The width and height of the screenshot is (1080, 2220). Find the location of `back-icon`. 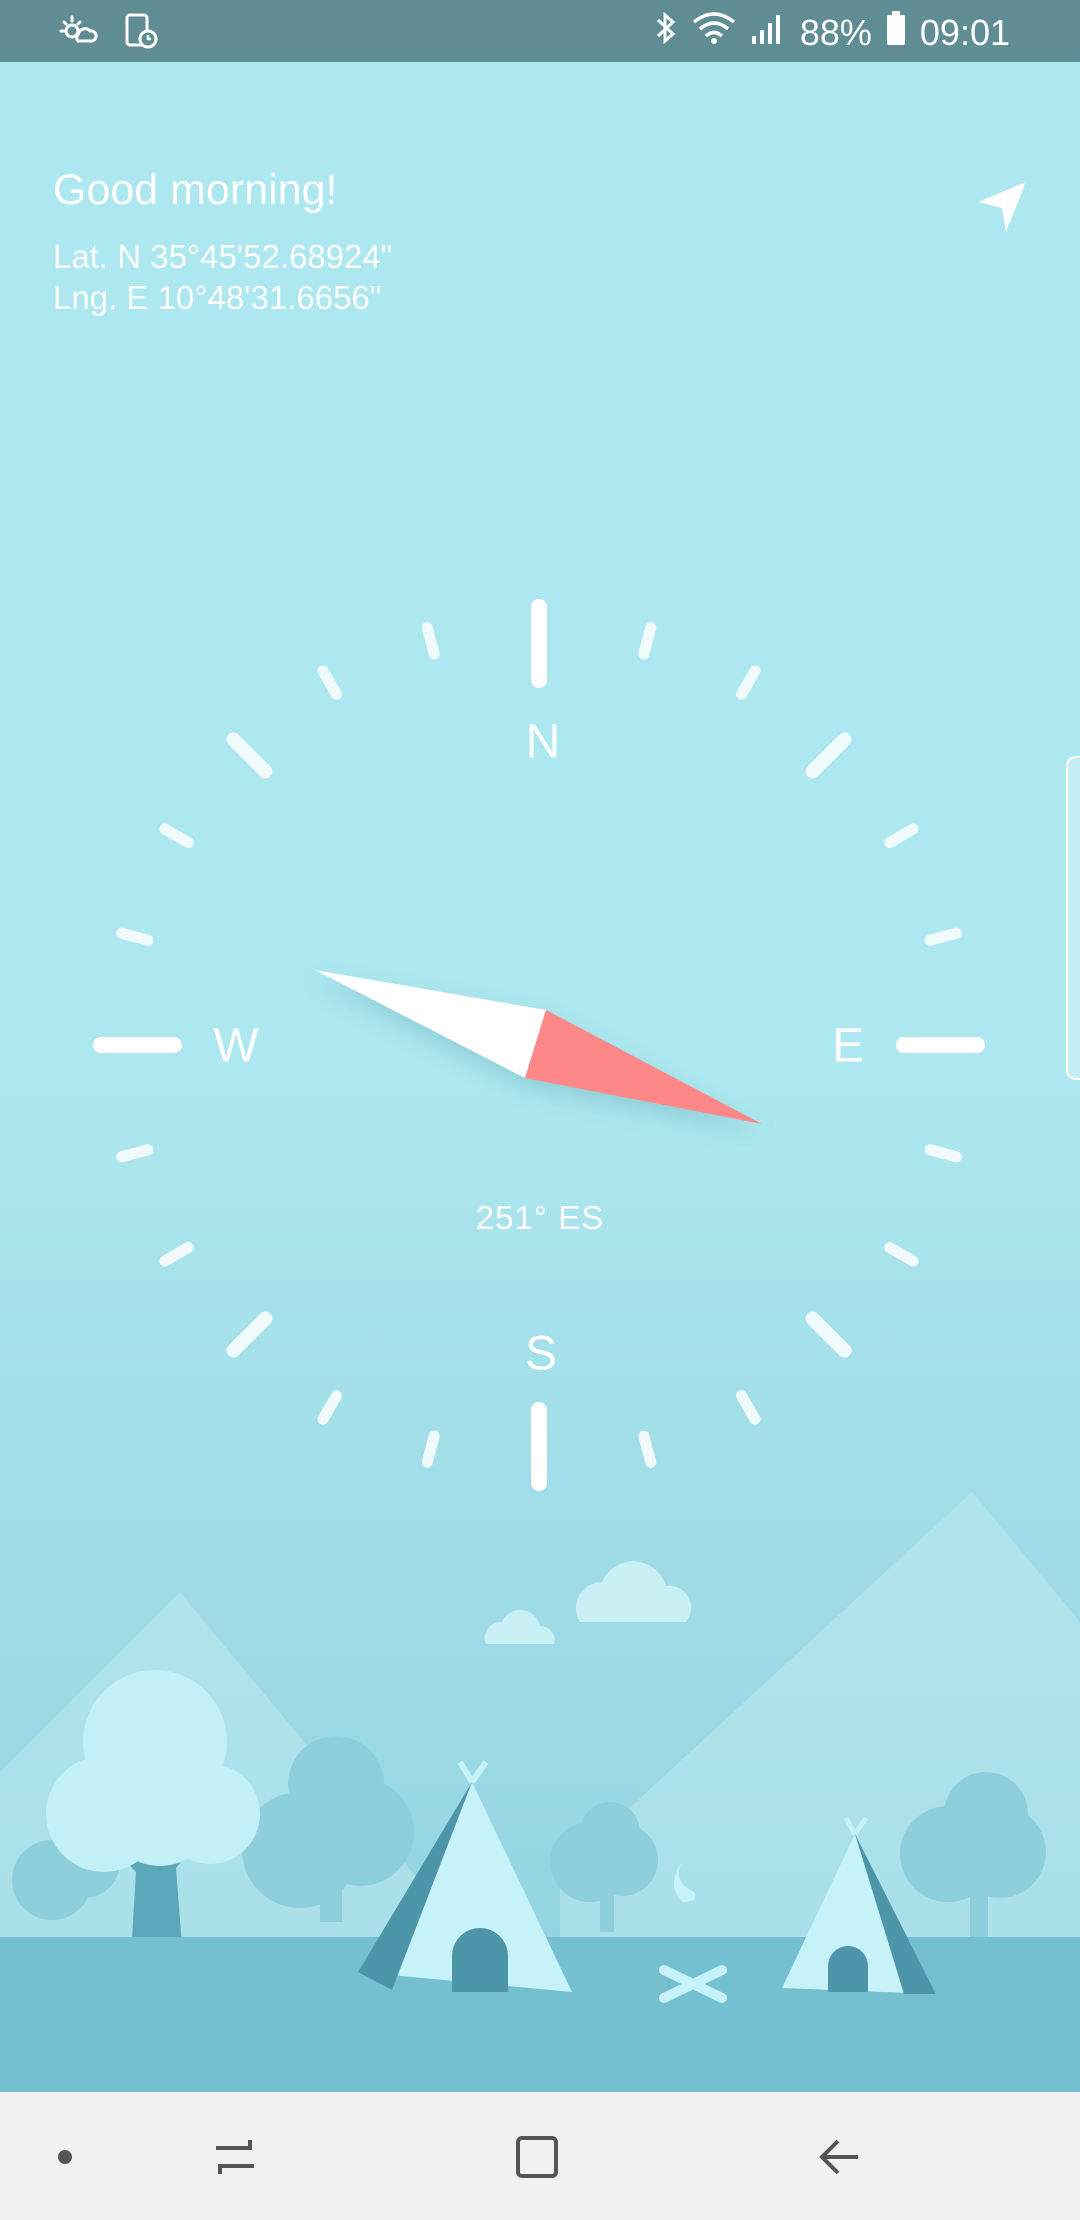

back-icon is located at coordinates (839, 2157).